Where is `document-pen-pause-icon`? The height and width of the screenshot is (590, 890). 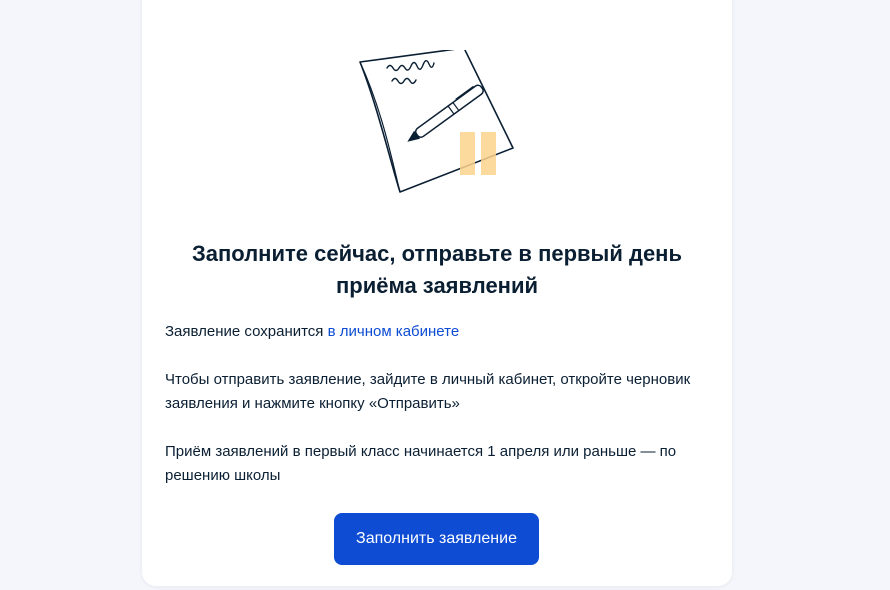
document-pen-pause-icon is located at coordinates (436, 121).